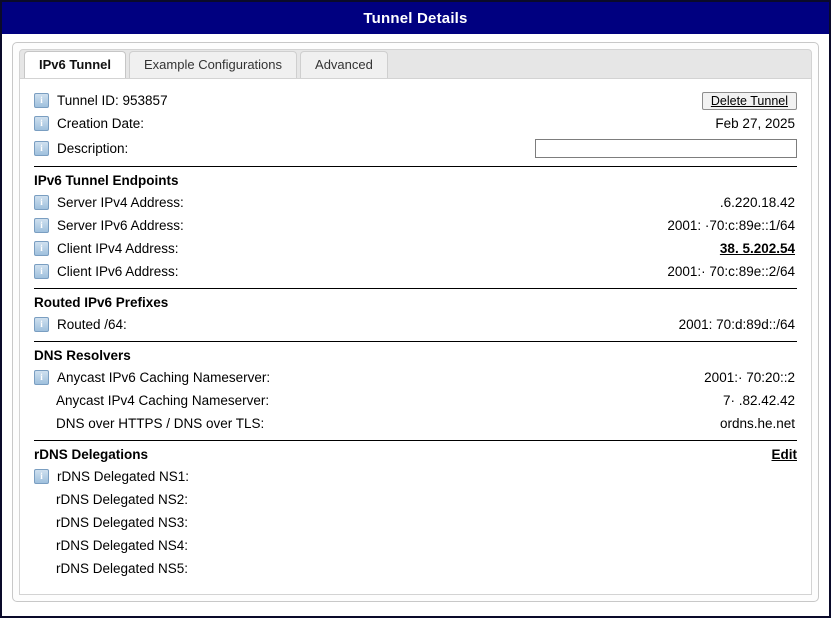 The image size is (831, 618). Describe the element at coordinates (120, 225) in the screenshot. I see `server-ipv6-label: Server IPv6 Address:` at that location.